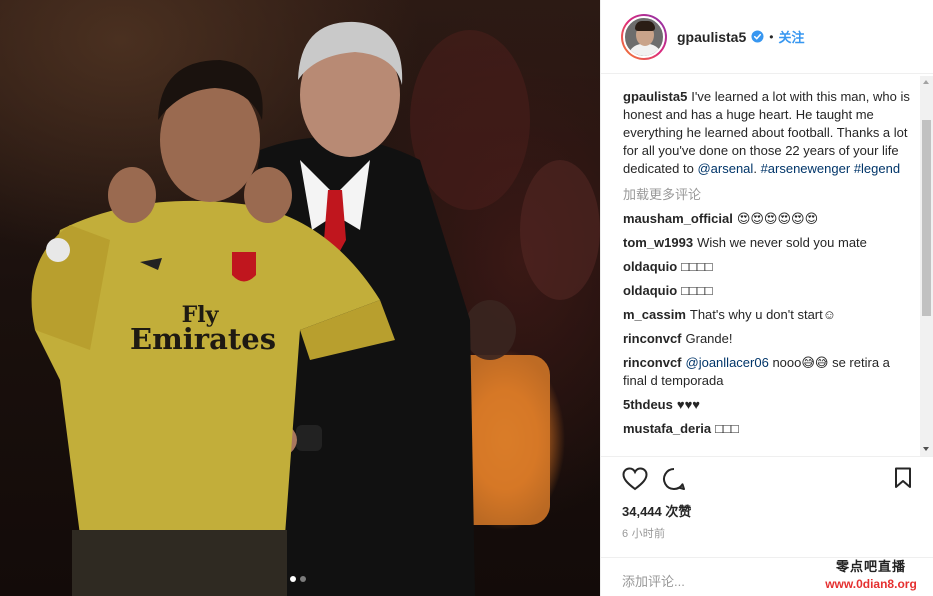 This screenshot has height=596, width=933. I want to click on comment-username: tom_w1993, so click(658, 242).